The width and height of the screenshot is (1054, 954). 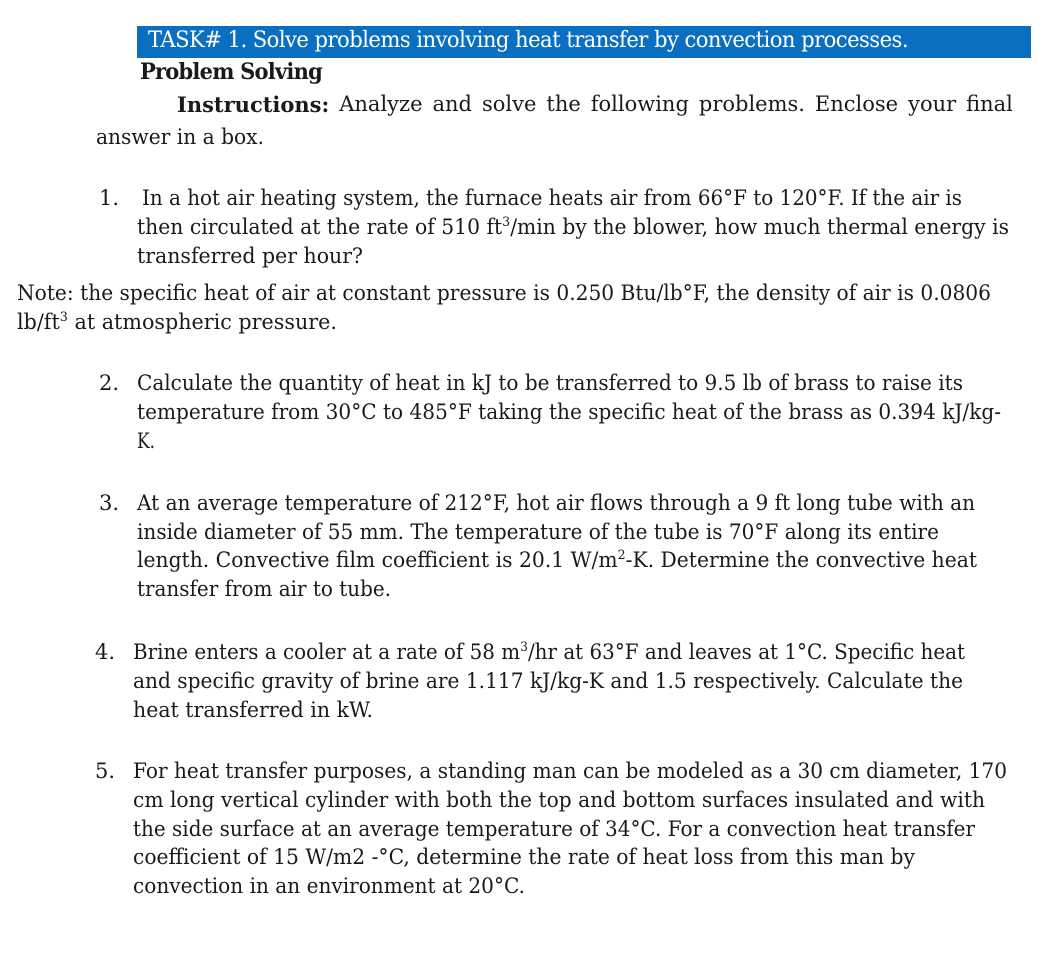 What do you see at coordinates (856, 104) in the screenshot?
I see `instructions-word: Enclose` at bounding box center [856, 104].